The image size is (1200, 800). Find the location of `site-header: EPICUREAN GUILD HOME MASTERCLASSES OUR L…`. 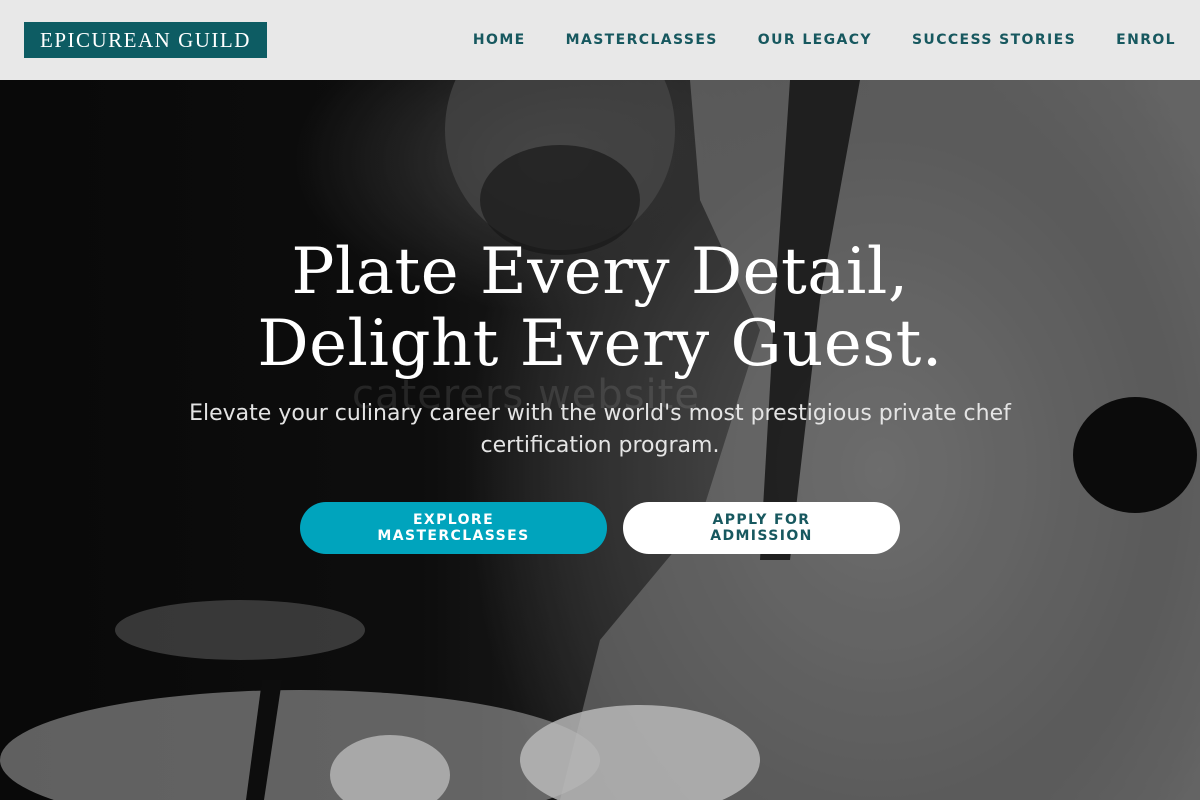

site-header: EPICUREAN GUILD HOME MASTERCLASSES OUR L… is located at coordinates (600, 40).